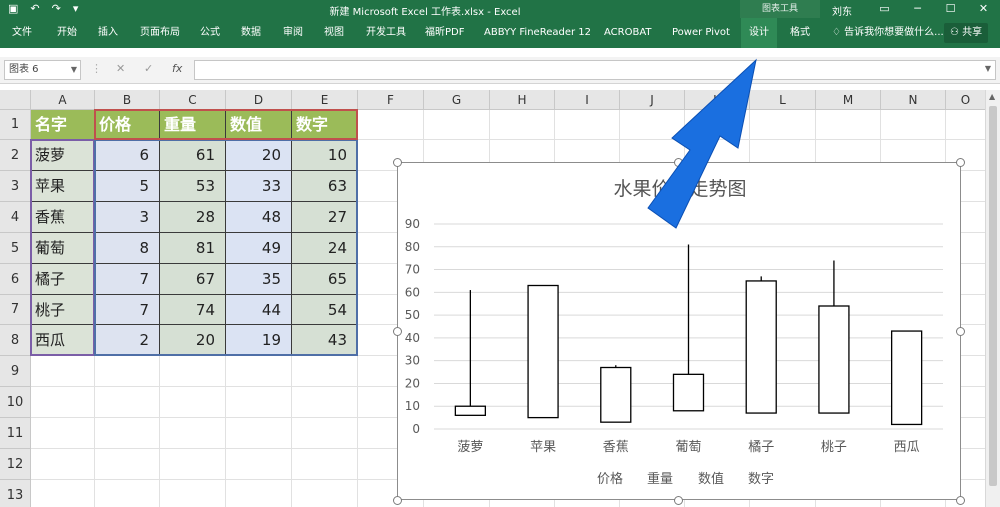 The height and width of the screenshot is (507, 1000). What do you see at coordinates (992, 96) in the screenshot?
I see `scroll-up-icon: ▲` at bounding box center [992, 96].